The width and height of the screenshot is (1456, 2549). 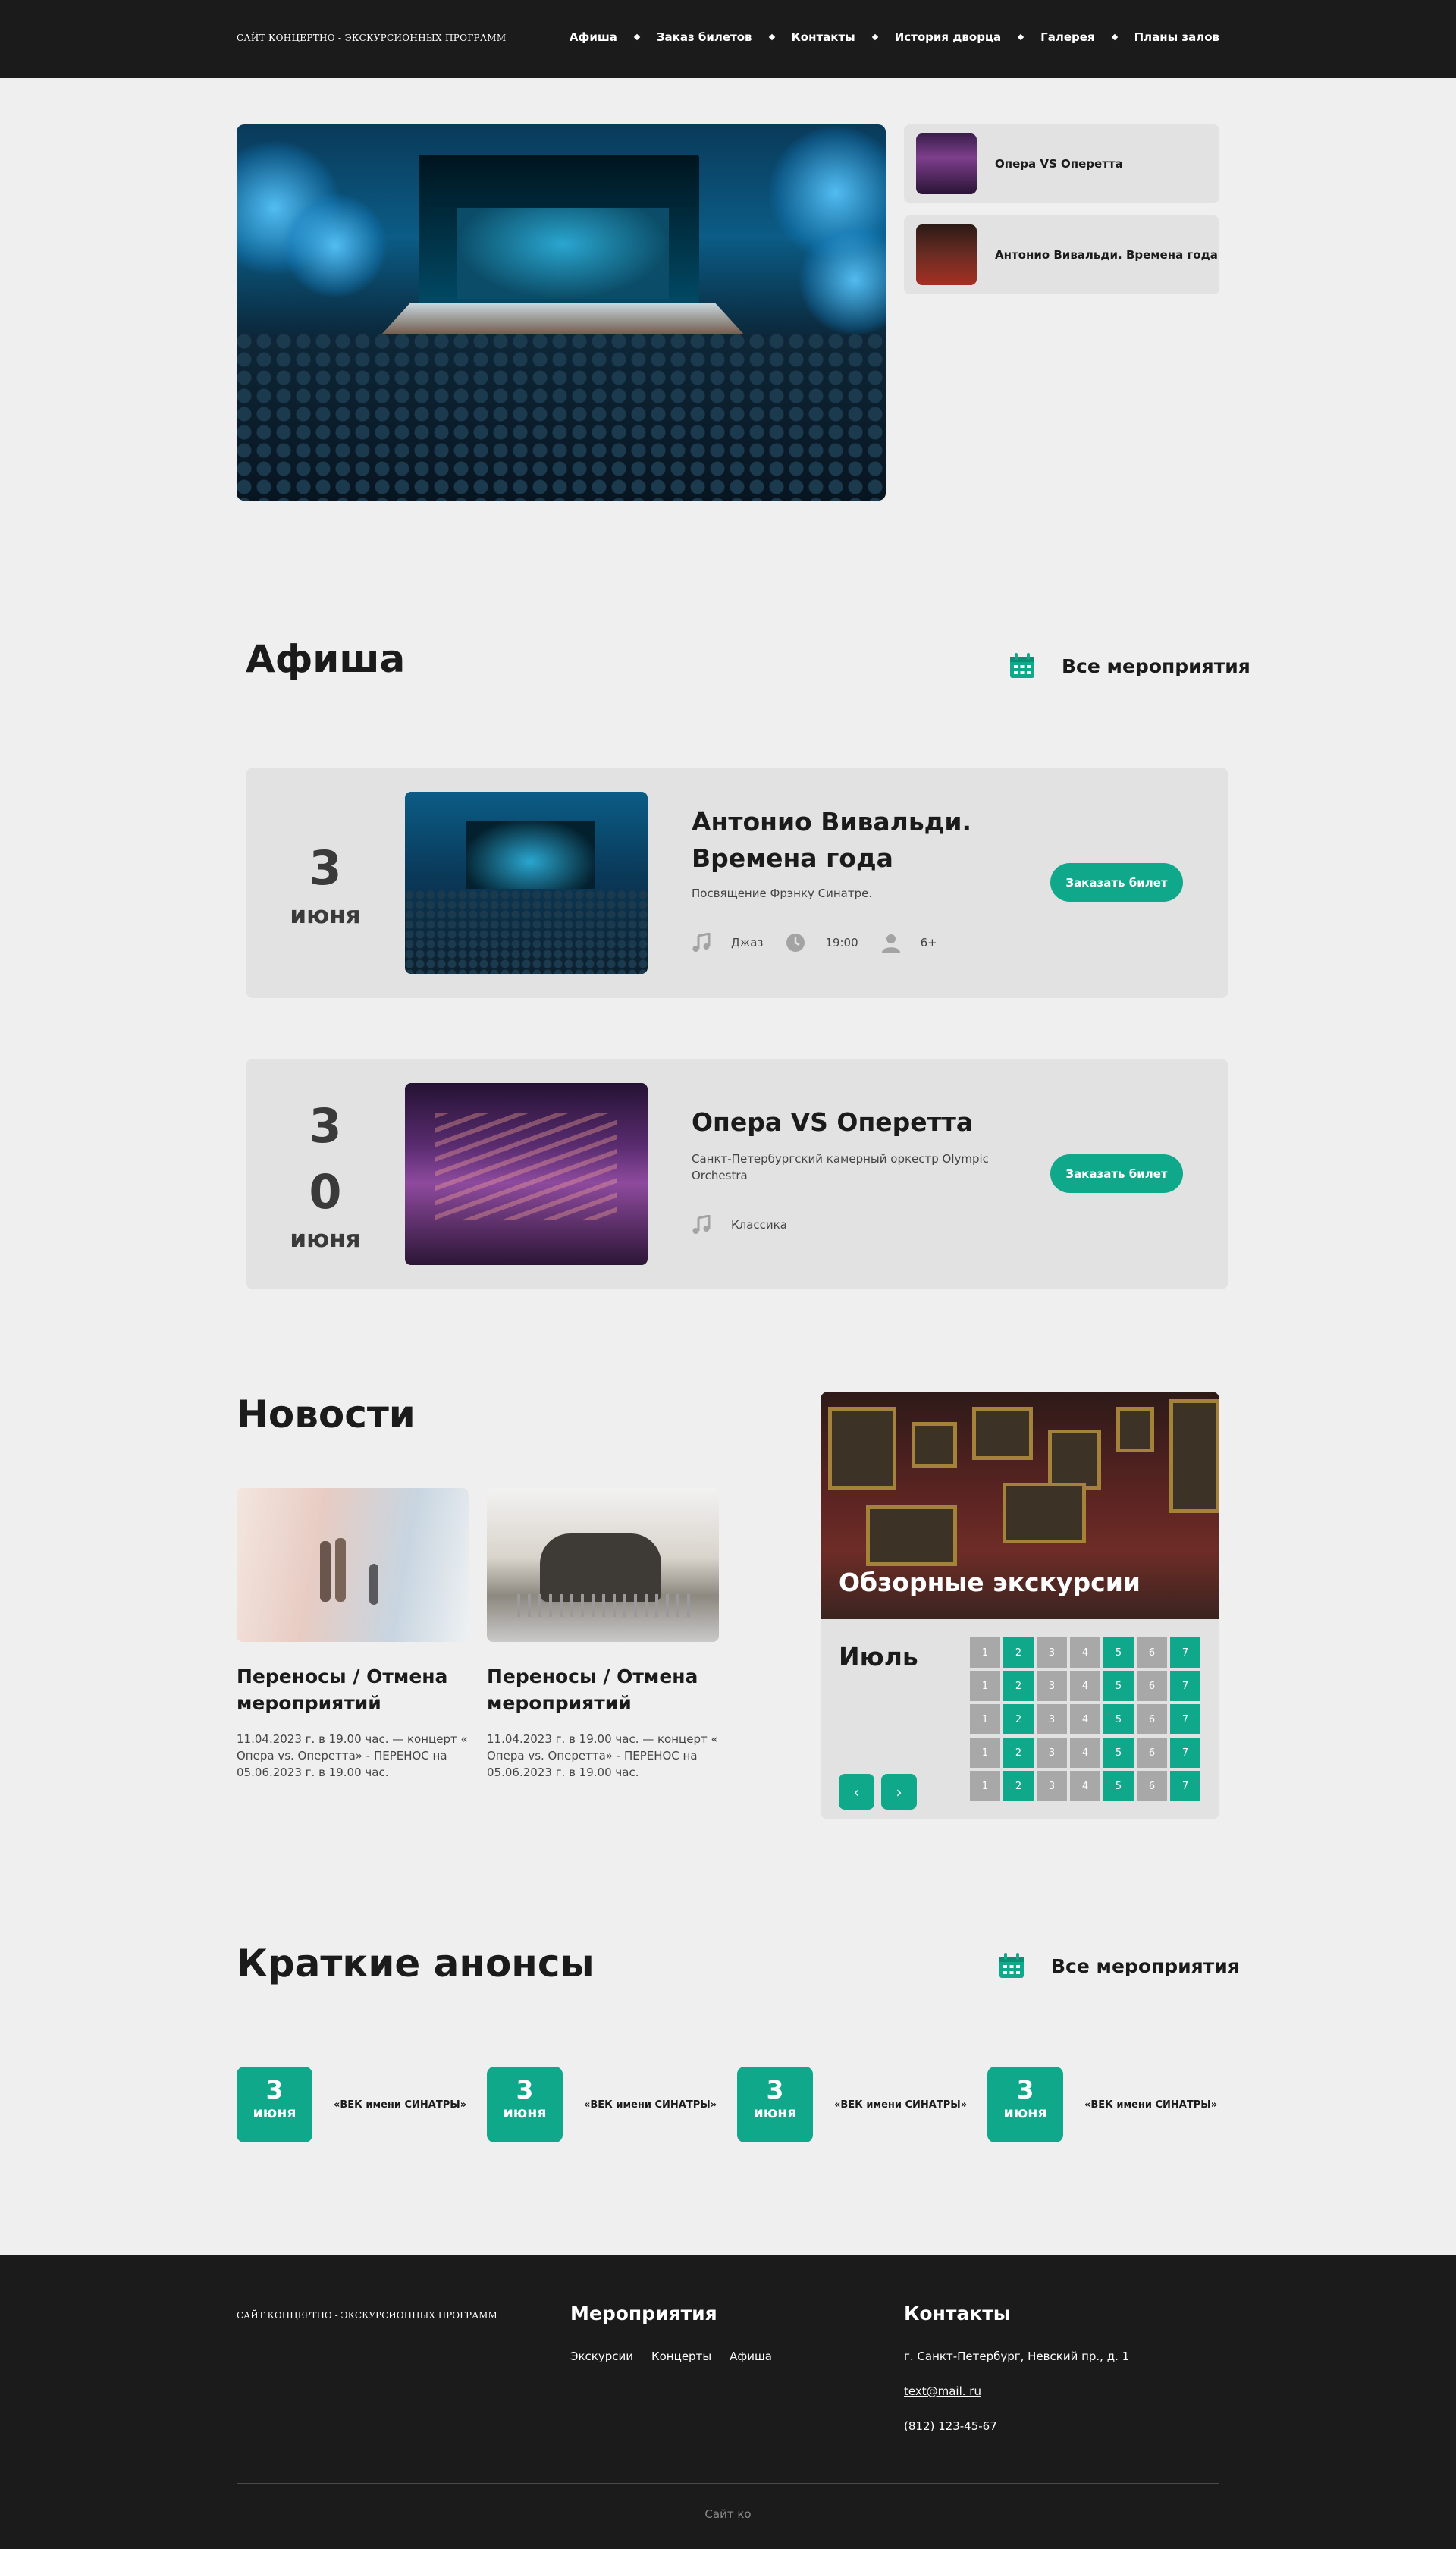 What do you see at coordinates (335, 246) in the screenshot?
I see `stage-light` at bounding box center [335, 246].